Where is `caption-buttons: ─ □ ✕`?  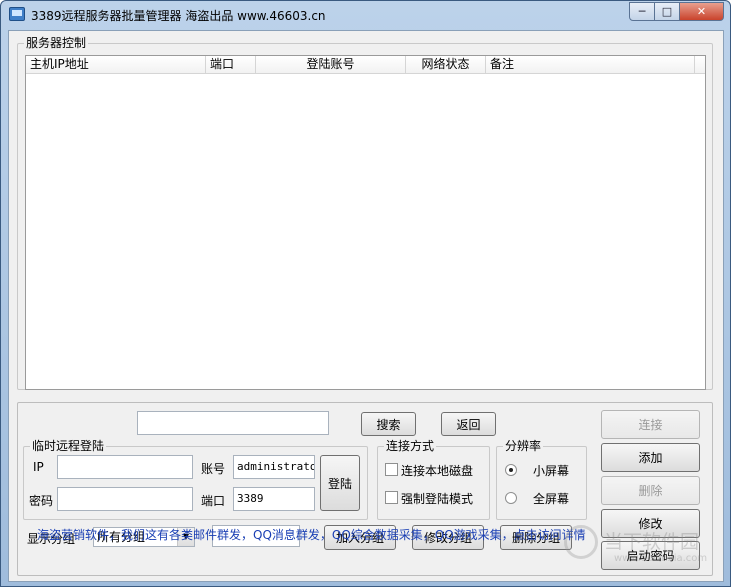
caption-buttons: ─ □ ✕ is located at coordinates (676, 11).